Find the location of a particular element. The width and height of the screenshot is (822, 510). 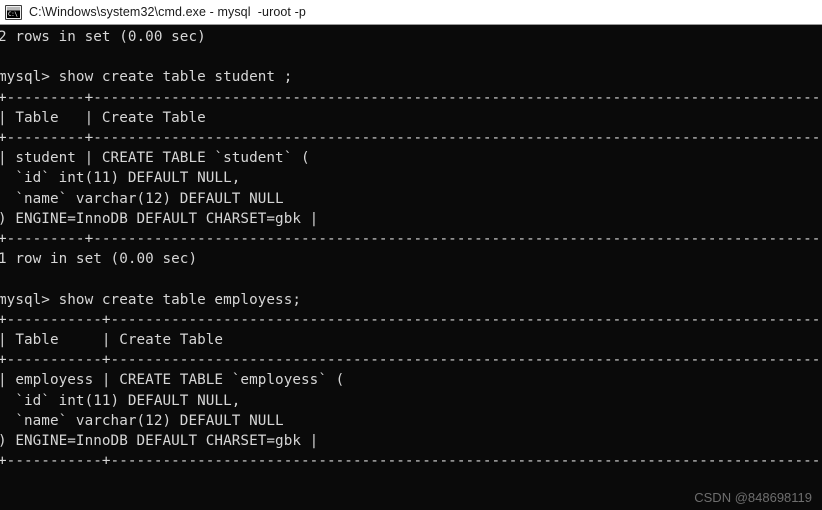

icon-screen-text: C:\ is located at coordinates (13, 14).